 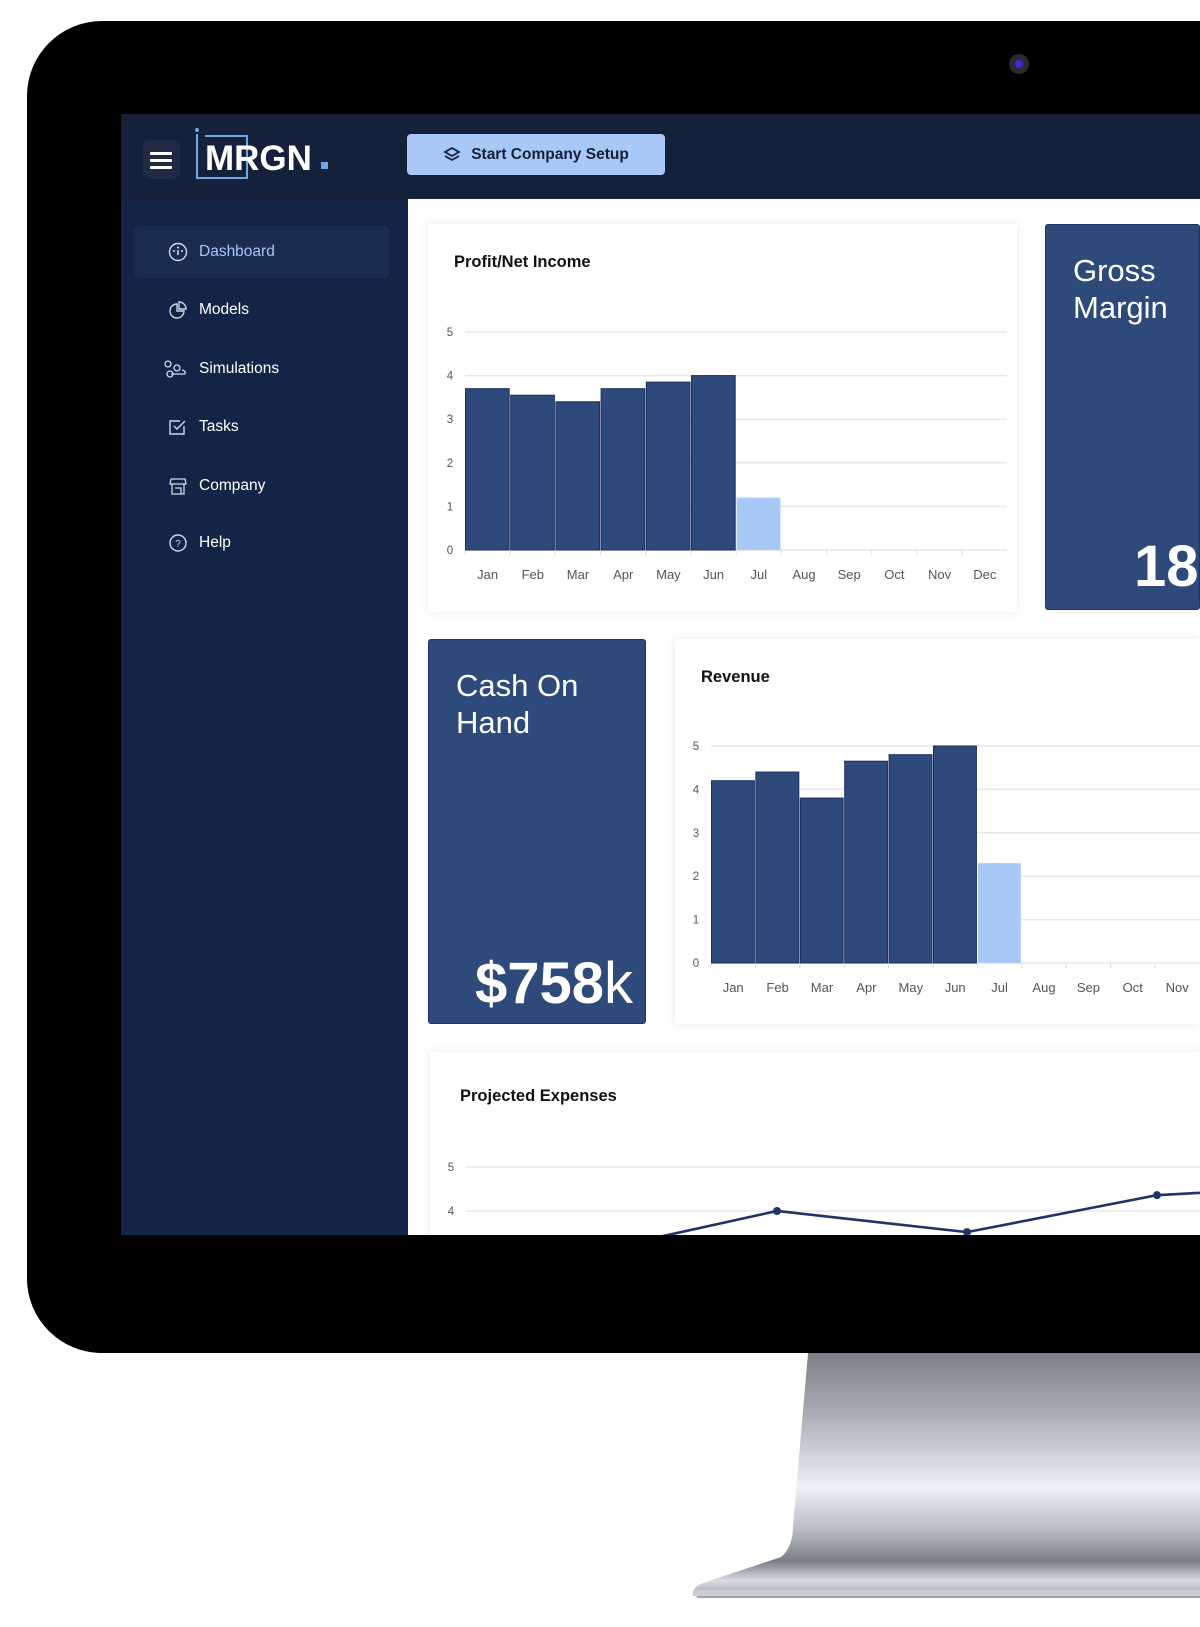 I want to click on projected-expenses-line-chart: 45, so click(x=824, y=1207).